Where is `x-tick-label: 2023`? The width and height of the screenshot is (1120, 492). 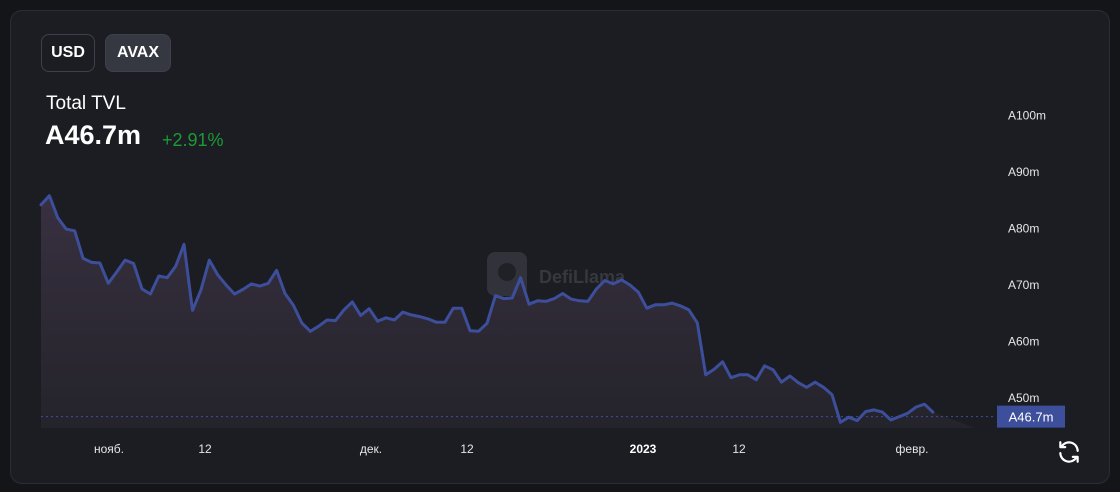 x-tick-label: 2023 is located at coordinates (643, 449).